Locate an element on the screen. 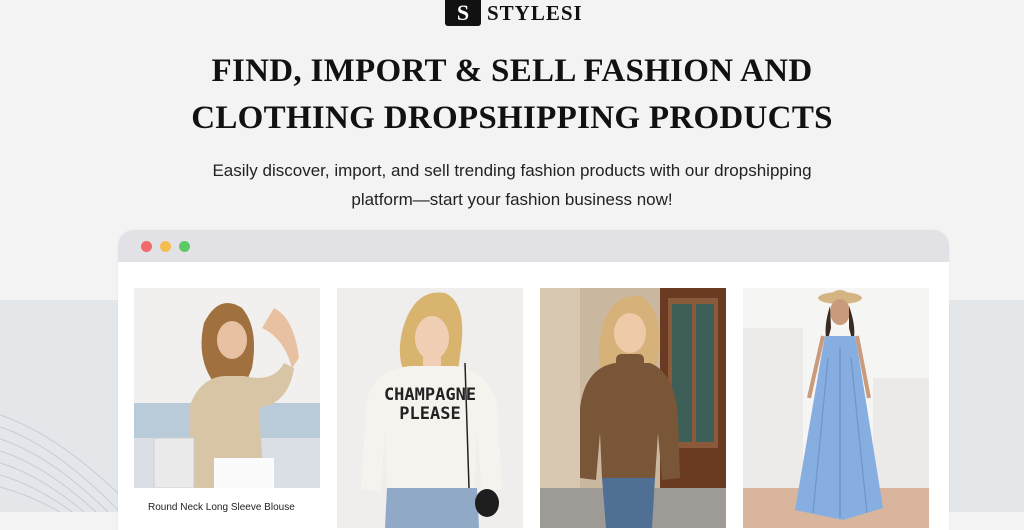 The image size is (1024, 530). decorative-lines is located at coordinates (65, 463).